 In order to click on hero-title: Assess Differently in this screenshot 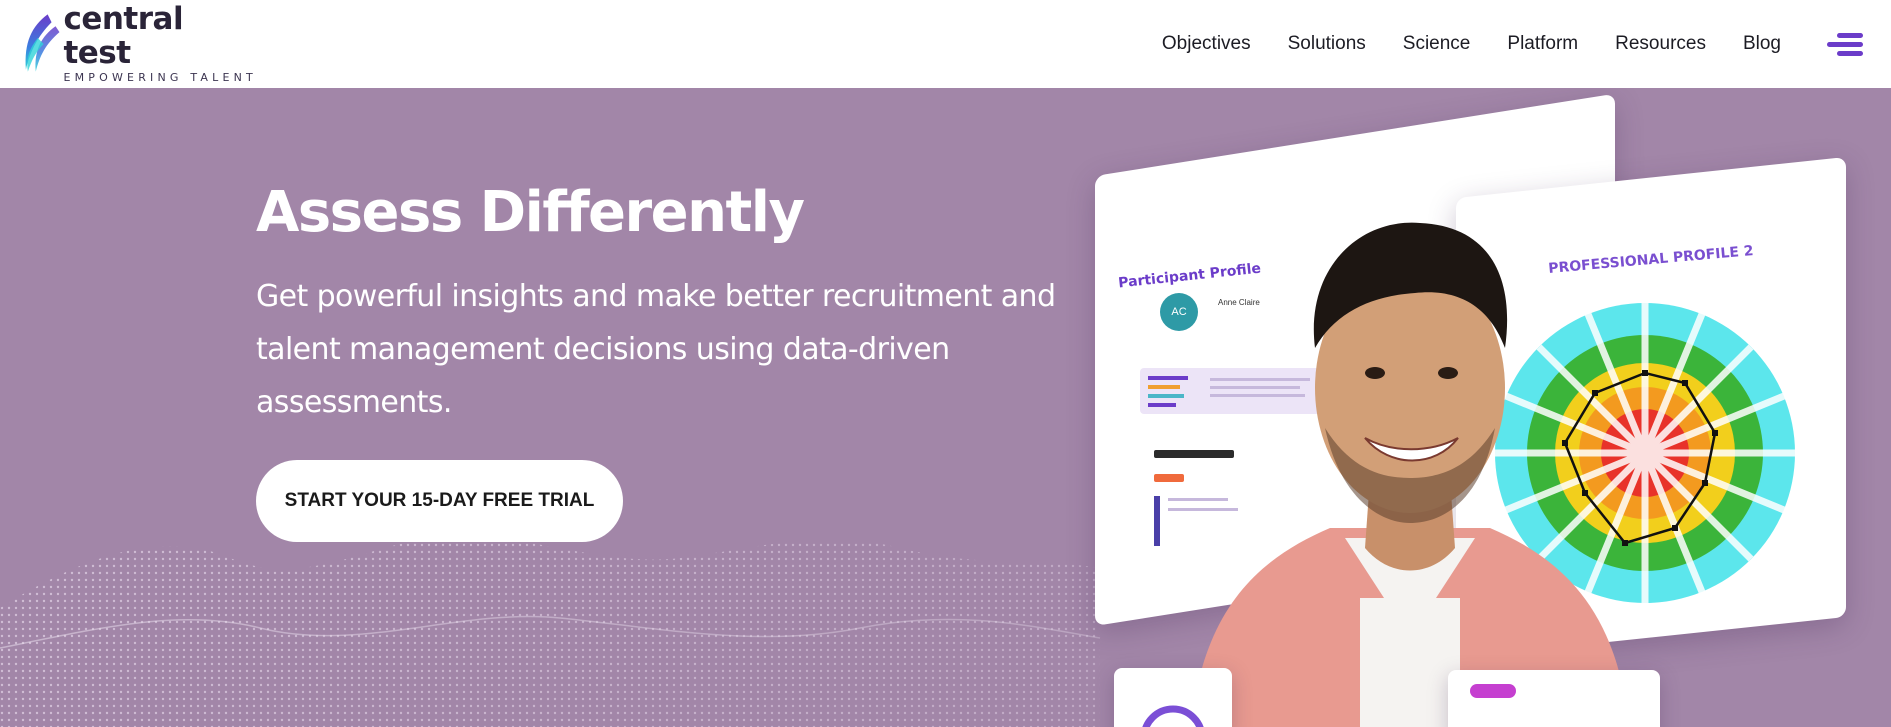, I will do `click(530, 212)`.